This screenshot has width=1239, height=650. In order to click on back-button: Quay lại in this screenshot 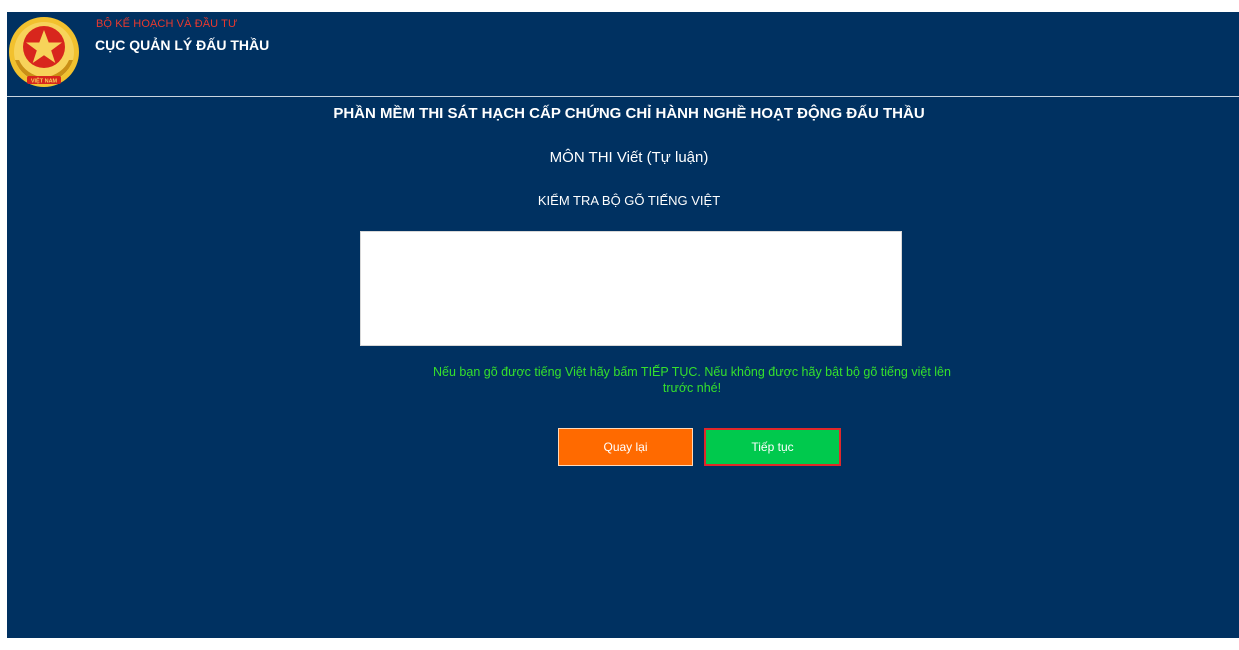, I will do `click(625, 447)`.